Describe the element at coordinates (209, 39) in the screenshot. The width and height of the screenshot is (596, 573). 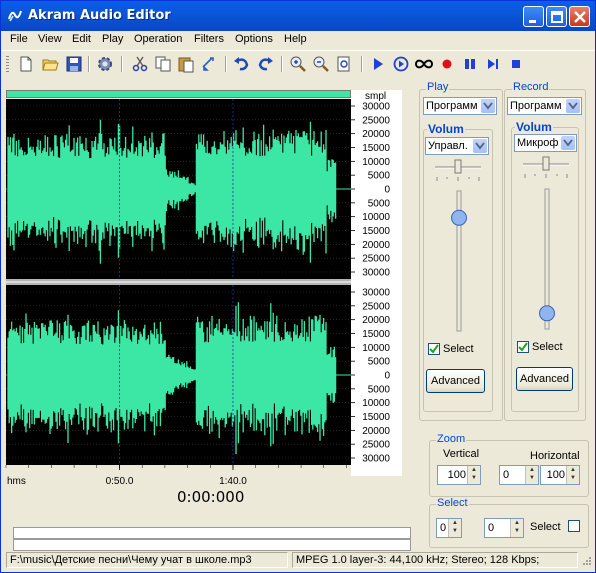
I see `menu-filters: Filters` at that location.